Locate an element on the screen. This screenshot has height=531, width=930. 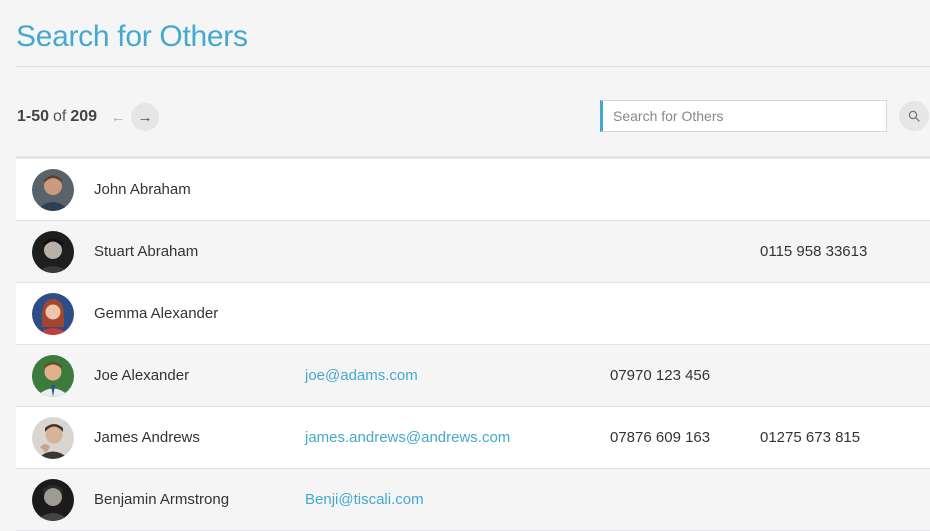
person-name: Joe Alexander is located at coordinates (141, 375).